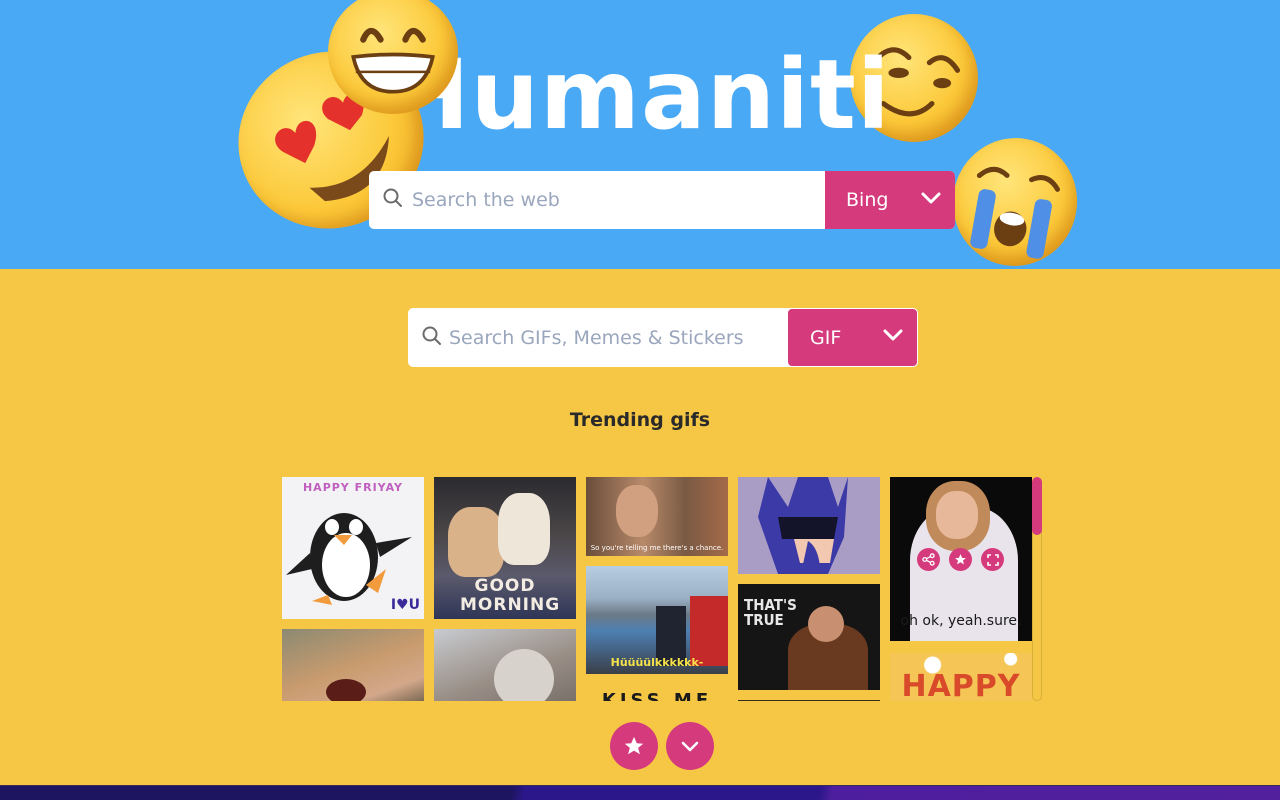 The image size is (1280, 800). I want to click on footer-band, so click(640, 792).